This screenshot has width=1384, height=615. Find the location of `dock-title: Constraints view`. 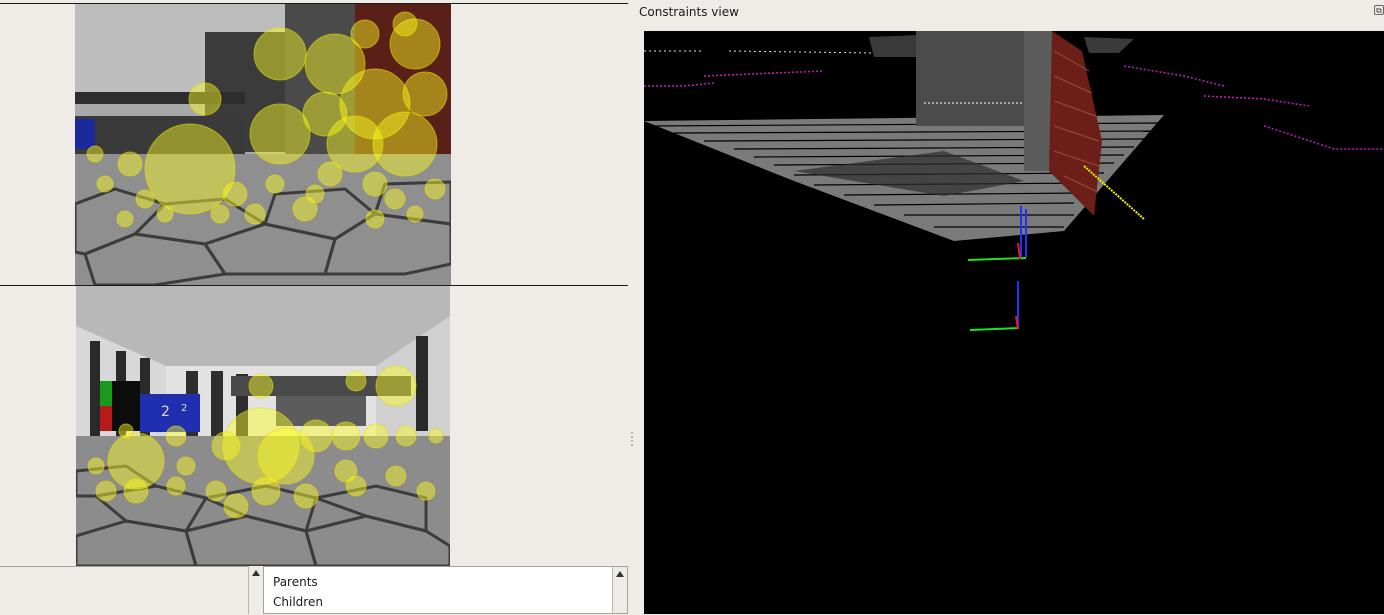

dock-title: Constraints view is located at coordinates (689, 12).